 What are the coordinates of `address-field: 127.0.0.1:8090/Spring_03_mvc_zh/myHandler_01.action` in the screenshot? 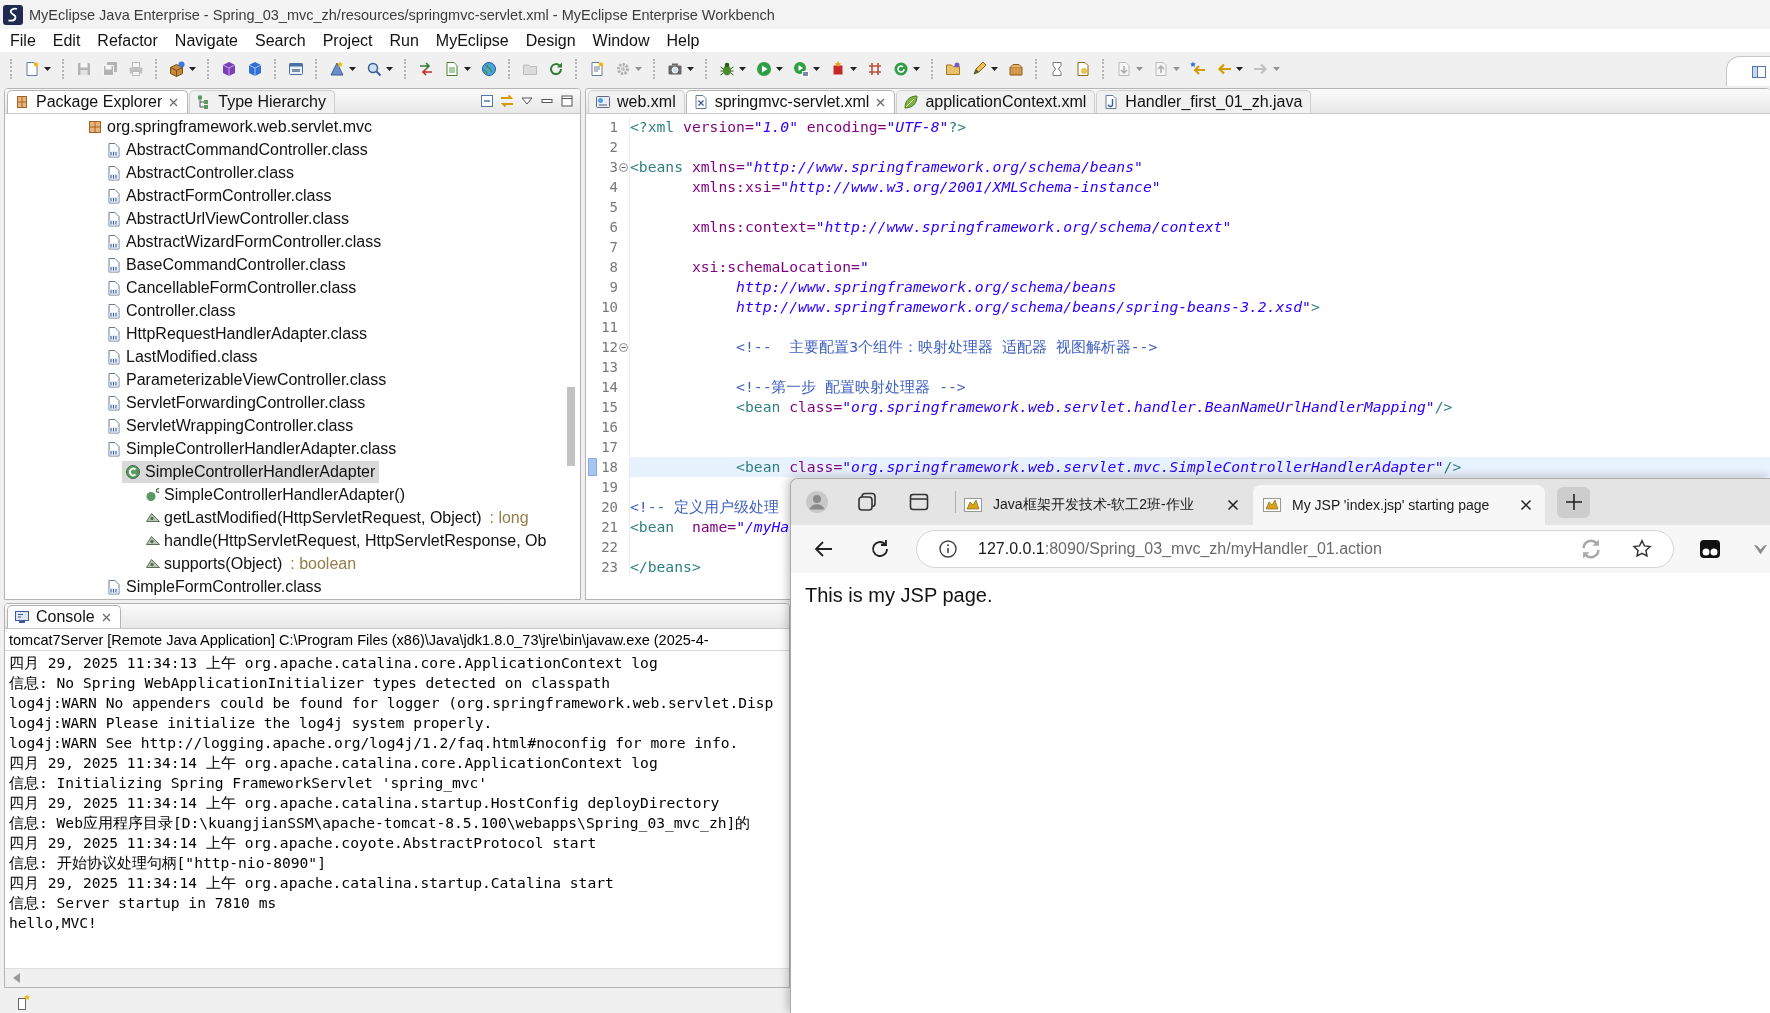 It's located at (1295, 549).